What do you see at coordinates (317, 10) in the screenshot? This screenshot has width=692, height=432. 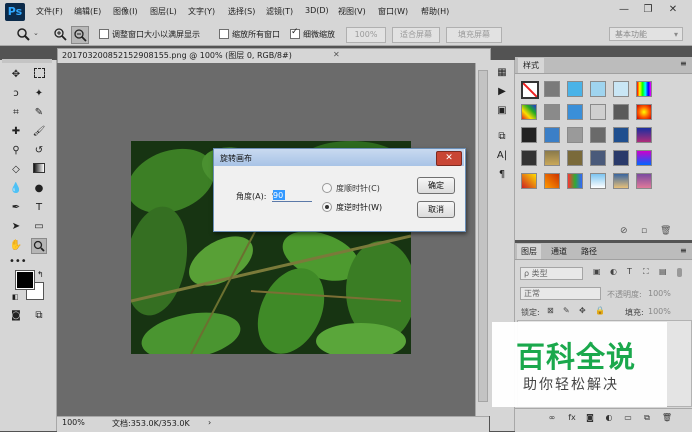 I see `menu-3d: 3D(D)` at bounding box center [317, 10].